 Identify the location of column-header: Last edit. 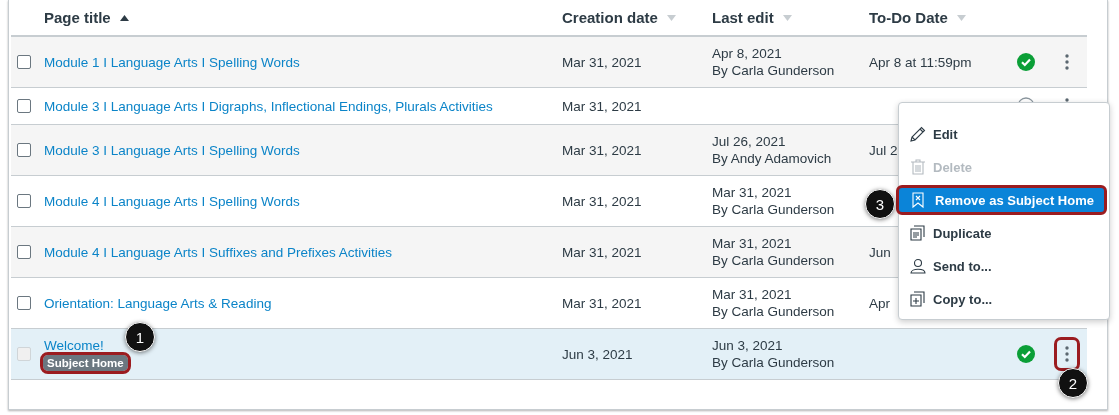
(782, 17).